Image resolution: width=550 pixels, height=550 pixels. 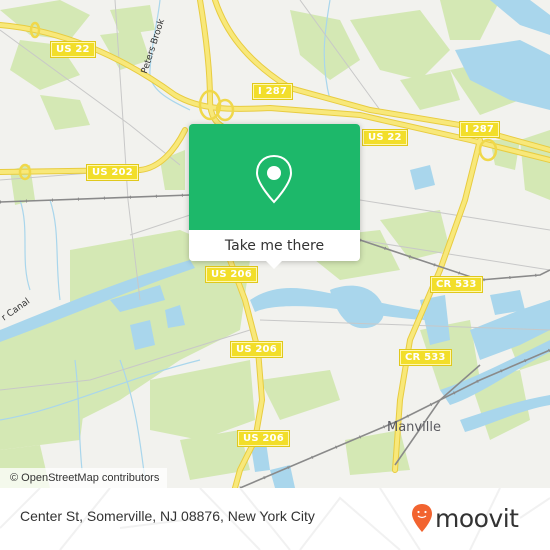 I want to click on road-shield-us22-west: US 22, so click(x=73, y=49).